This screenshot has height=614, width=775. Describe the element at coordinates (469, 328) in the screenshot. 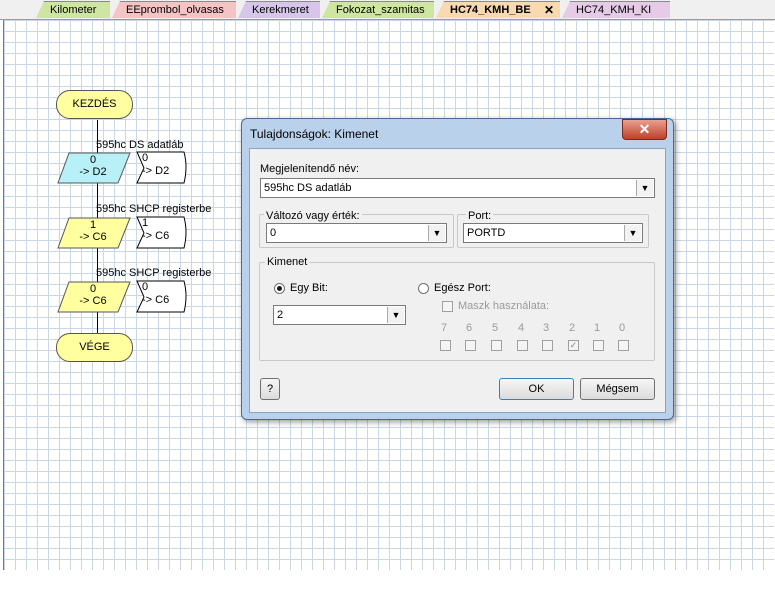

I see `bit-label: 6` at that location.